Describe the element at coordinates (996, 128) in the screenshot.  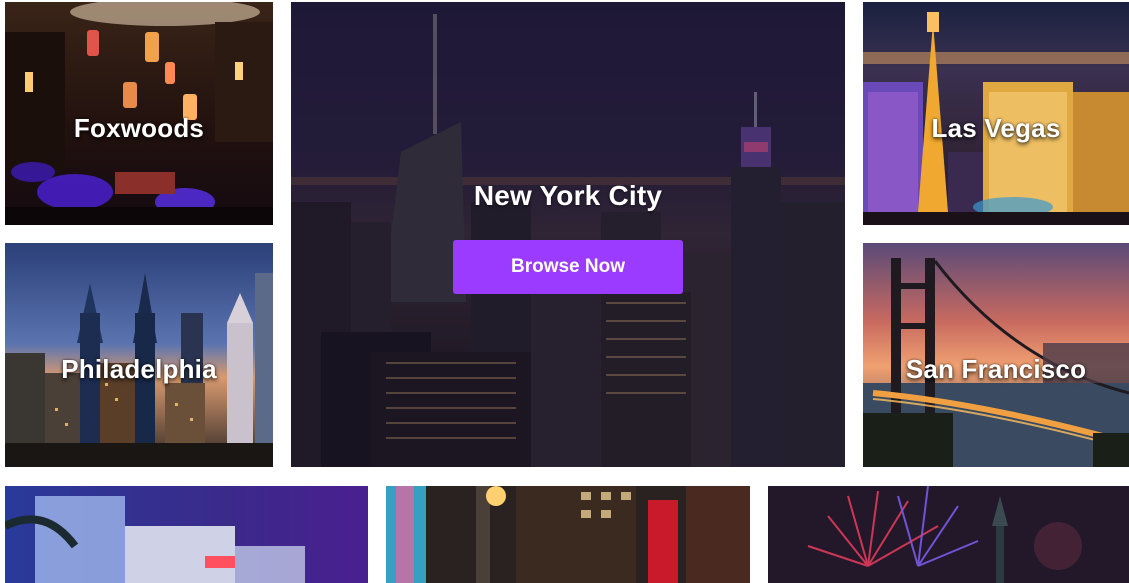
I see `city-label: Las Vegas` at that location.